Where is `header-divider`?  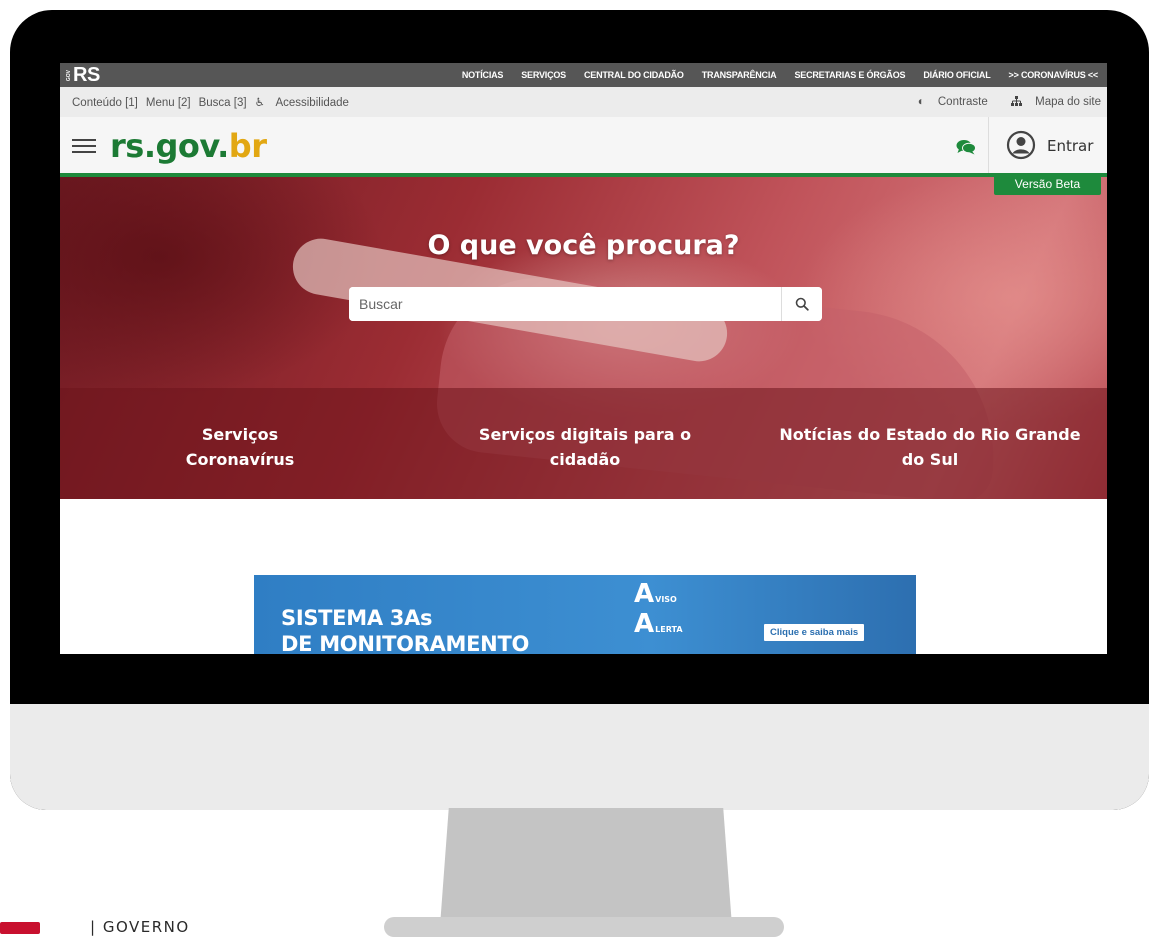 header-divider is located at coordinates (988, 145).